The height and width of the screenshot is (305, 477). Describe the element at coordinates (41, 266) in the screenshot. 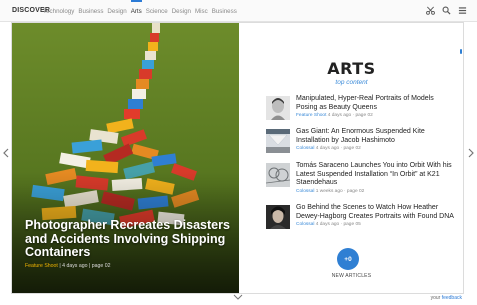

I see `feature-source: Feature Shoot` at that location.